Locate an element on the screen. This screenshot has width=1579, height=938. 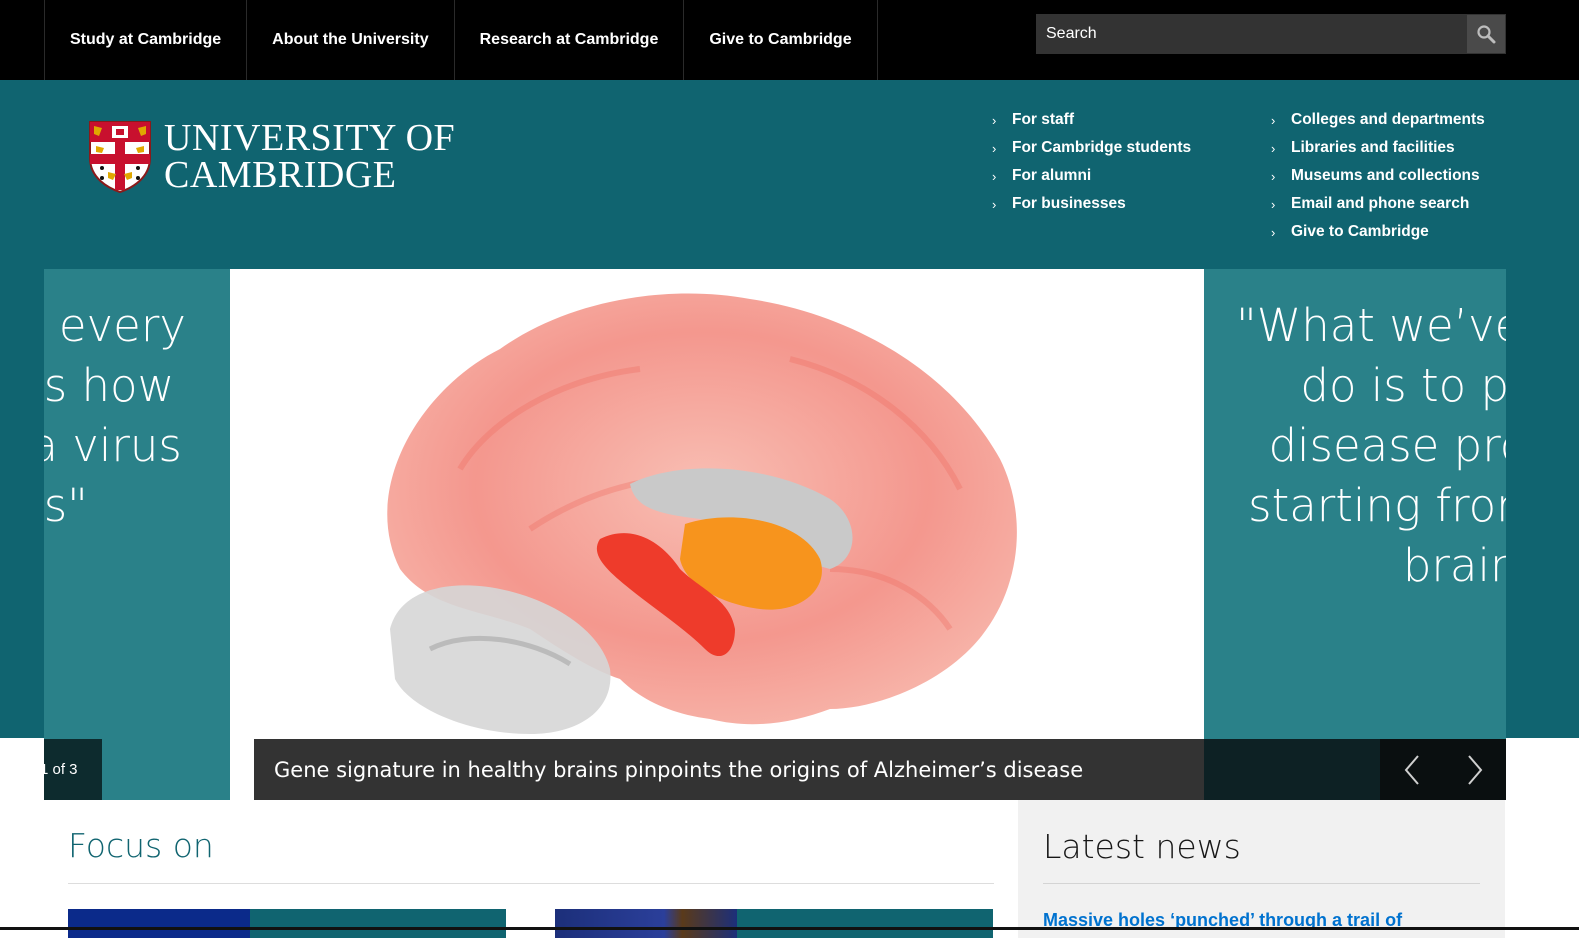
quick-link-label: Email and phone search is located at coordinates (1380, 203).